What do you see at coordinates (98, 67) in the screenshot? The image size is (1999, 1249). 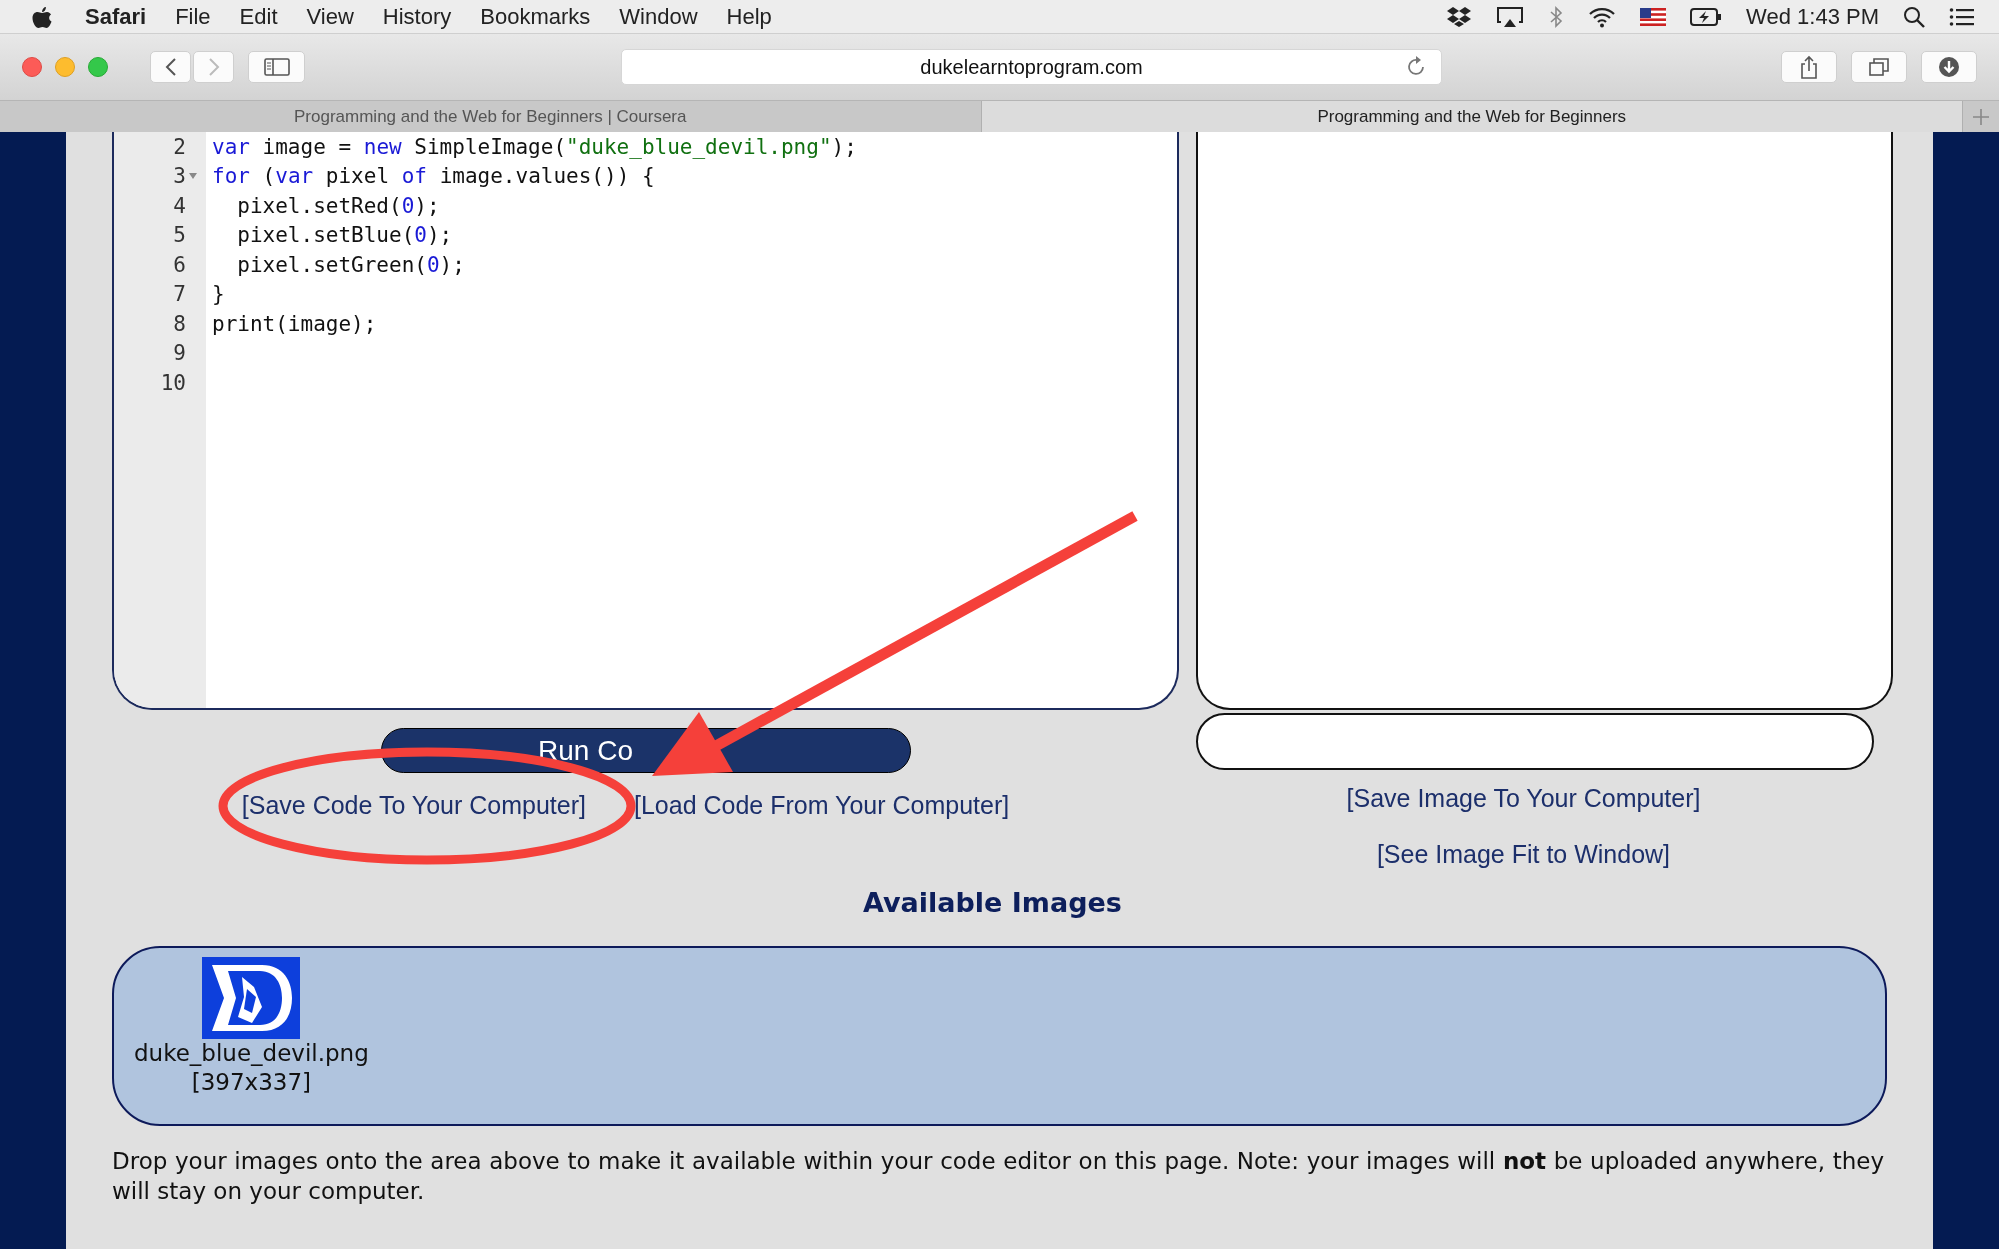 I see `zoom-button` at bounding box center [98, 67].